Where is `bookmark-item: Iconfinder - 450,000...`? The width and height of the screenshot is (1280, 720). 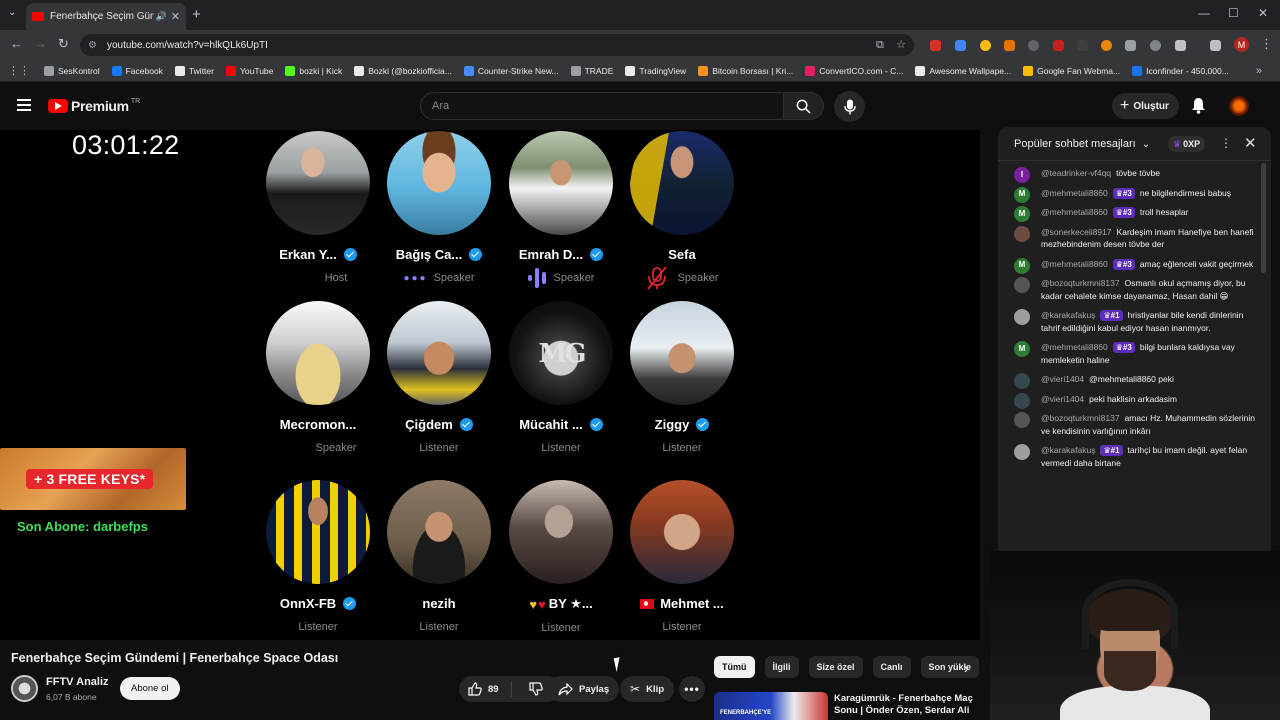
bookmark-item: Iconfinder - 450,000... is located at coordinates (1180, 70).